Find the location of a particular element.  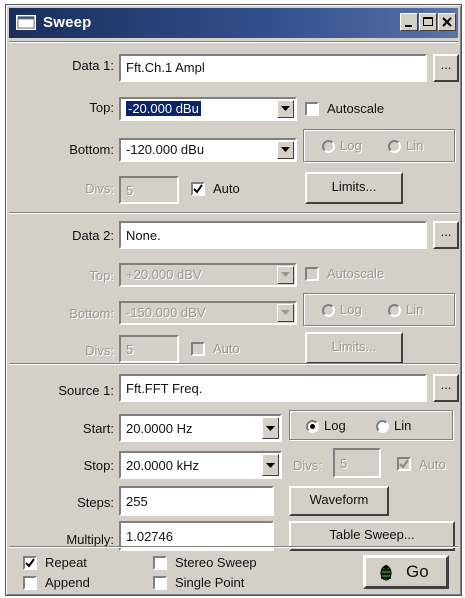

data1-top-value: -20.000 dBu is located at coordinates (163, 108).